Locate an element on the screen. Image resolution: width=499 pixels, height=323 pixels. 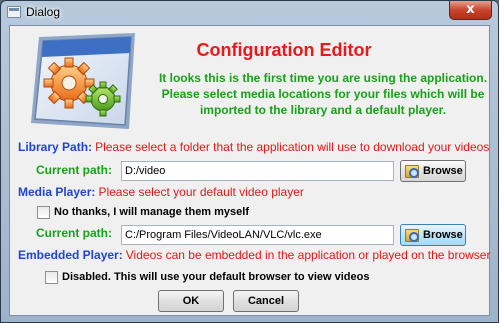
player-browse-label: Browse is located at coordinates (443, 235).